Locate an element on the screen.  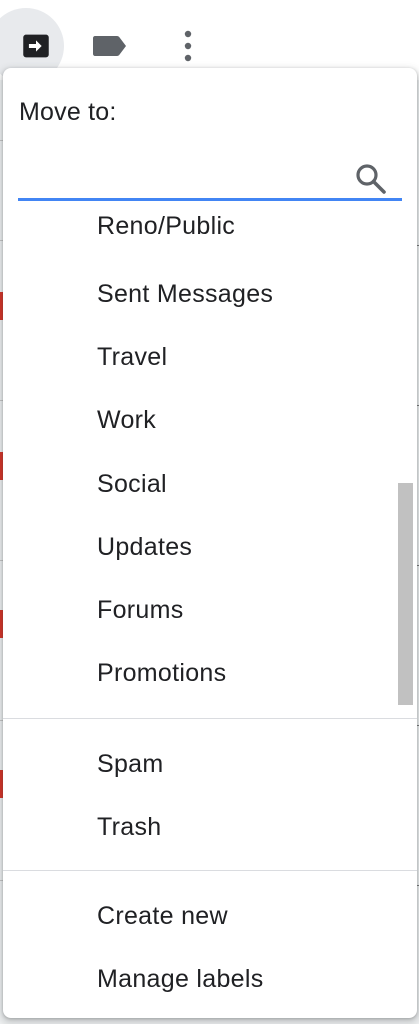
search-field is located at coordinates (210, 179).